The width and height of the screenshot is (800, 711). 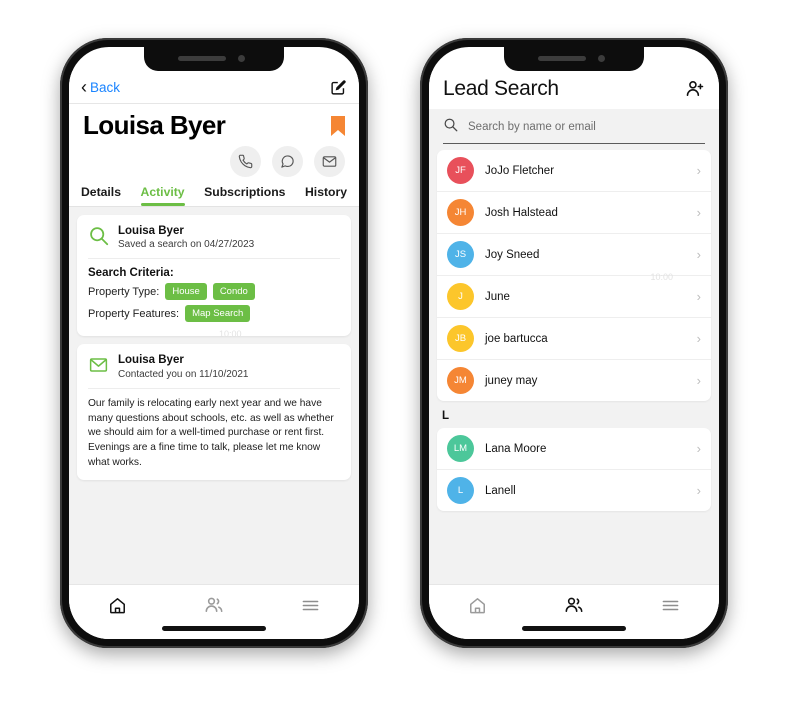 I want to click on card-subtitle: Contacted you on 11/10/2021, so click(x=183, y=374).